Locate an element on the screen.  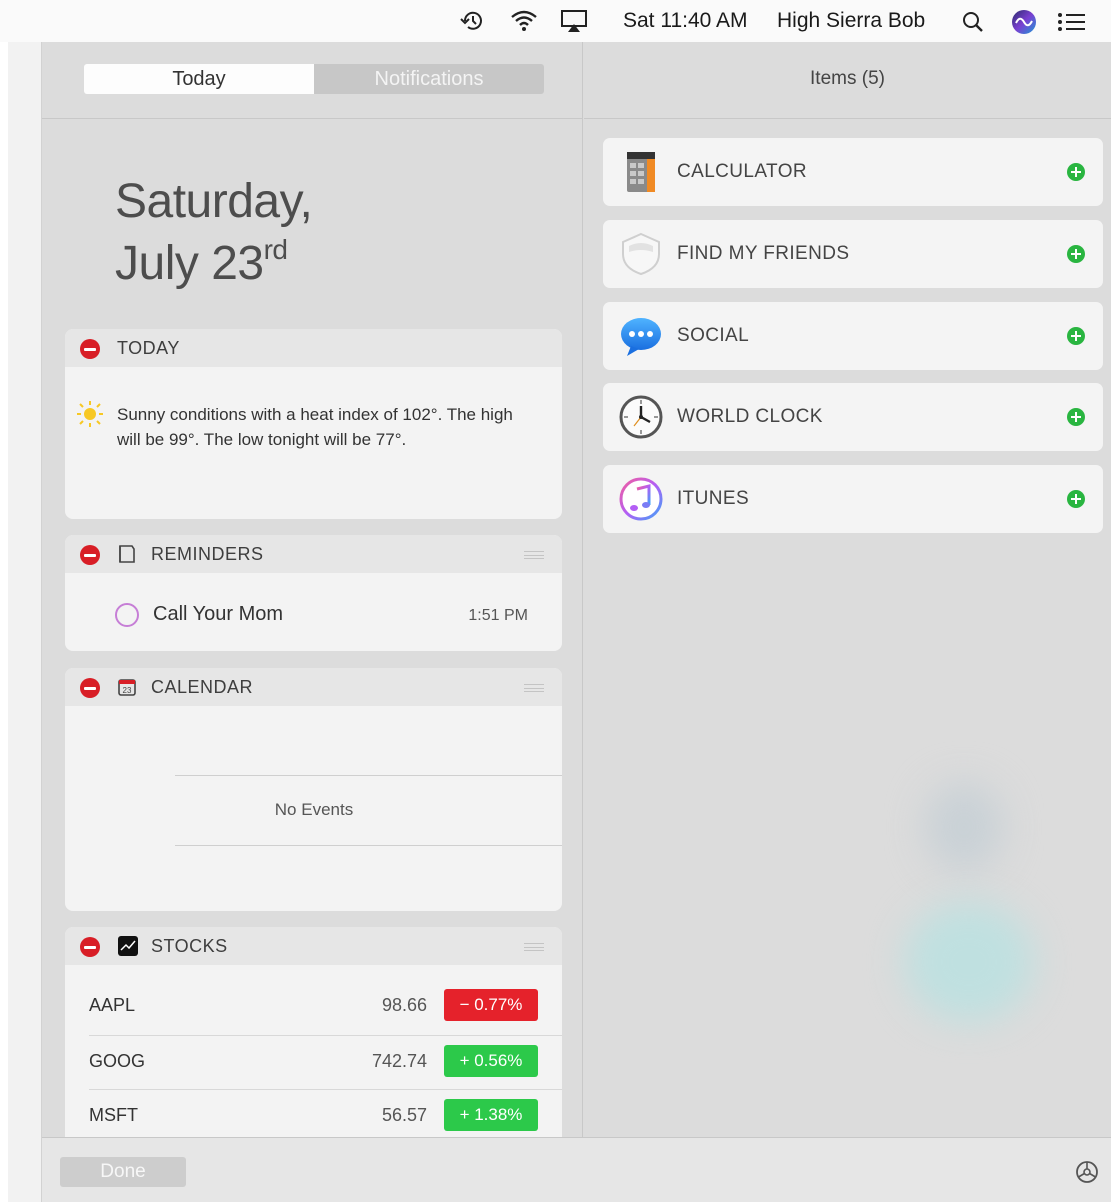
stock-symbol: GOOG is located at coordinates (117, 1061).